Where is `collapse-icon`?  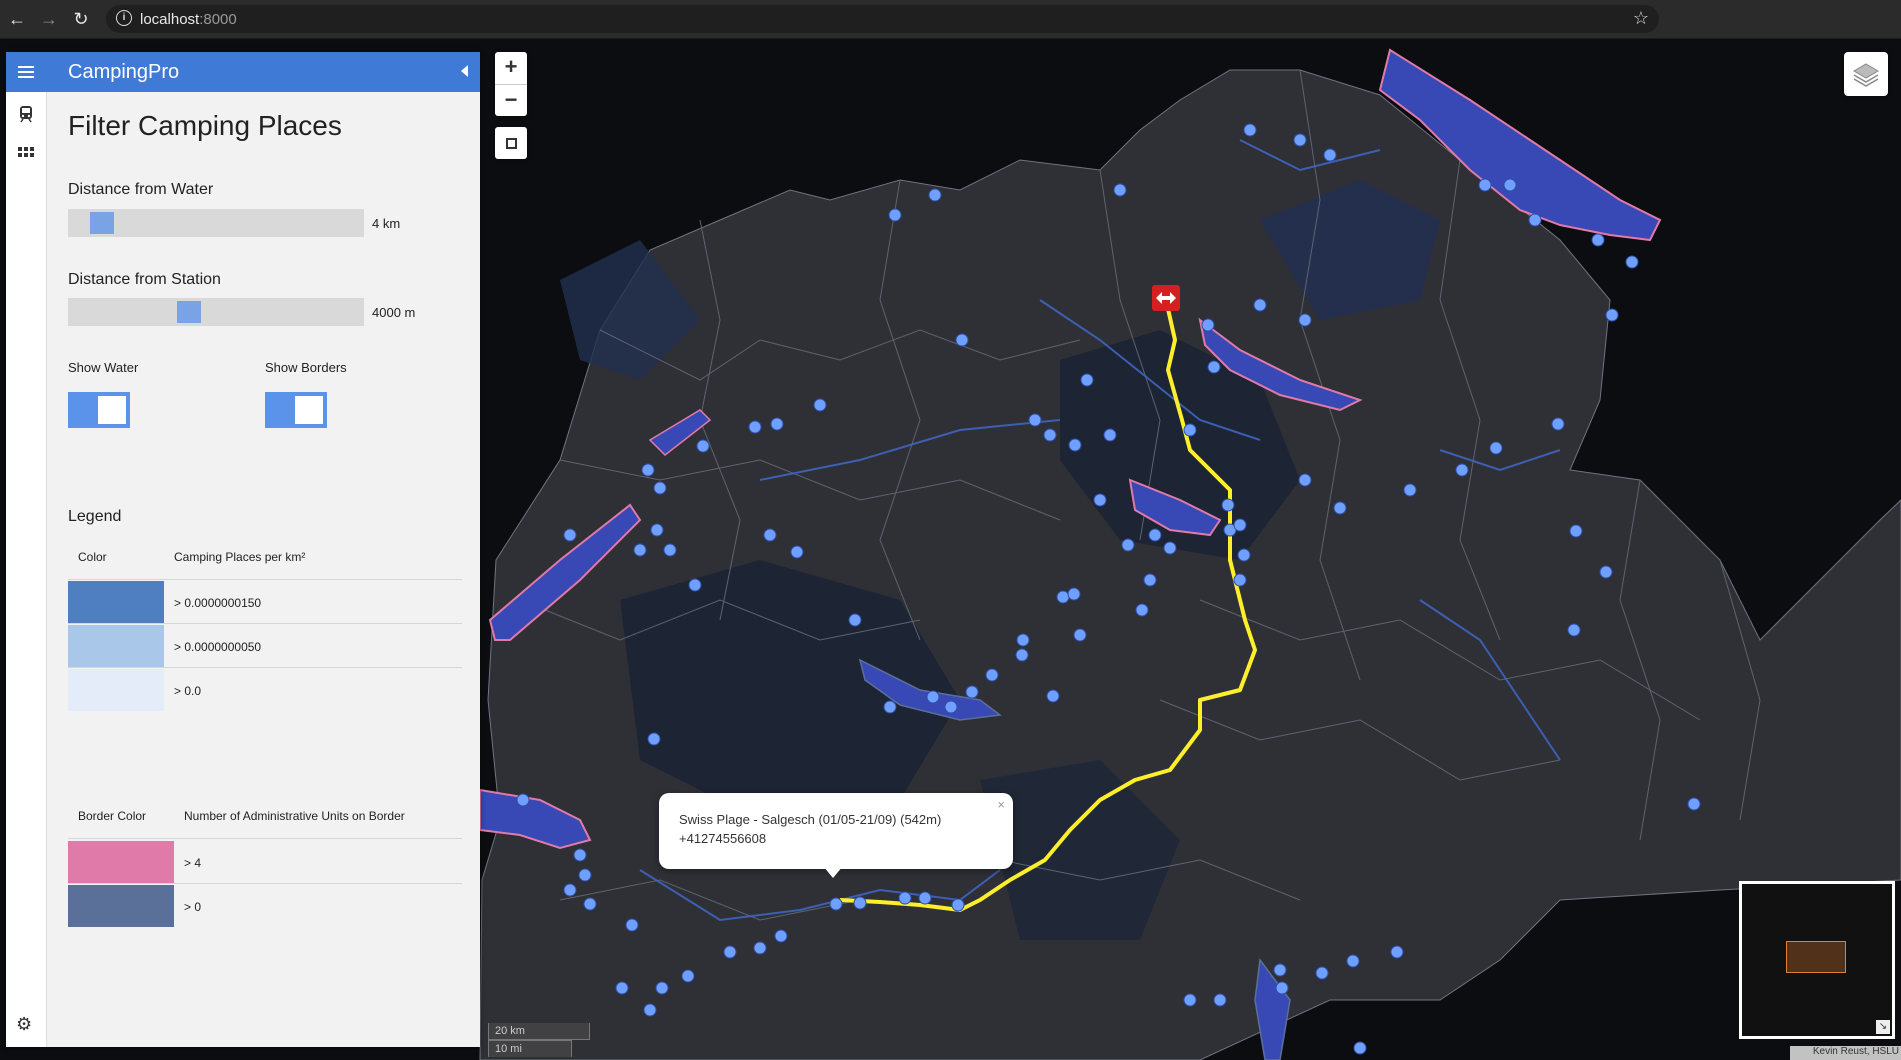
collapse-icon is located at coordinates (464, 71).